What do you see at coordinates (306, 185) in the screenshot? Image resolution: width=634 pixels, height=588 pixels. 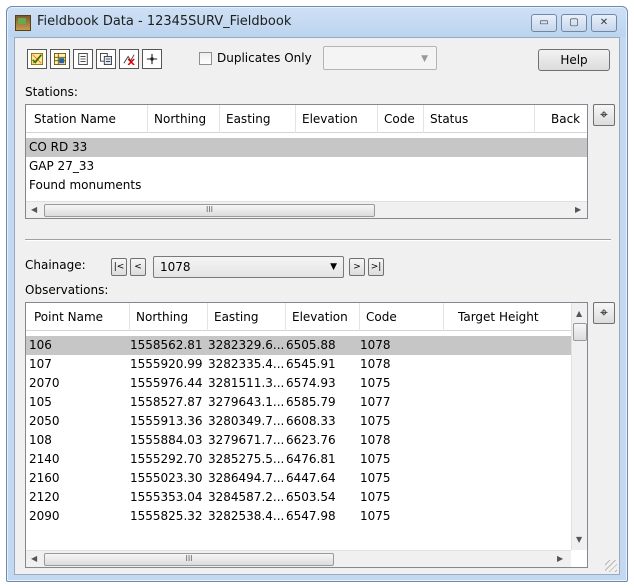 I see `station-row: Found monuments` at bounding box center [306, 185].